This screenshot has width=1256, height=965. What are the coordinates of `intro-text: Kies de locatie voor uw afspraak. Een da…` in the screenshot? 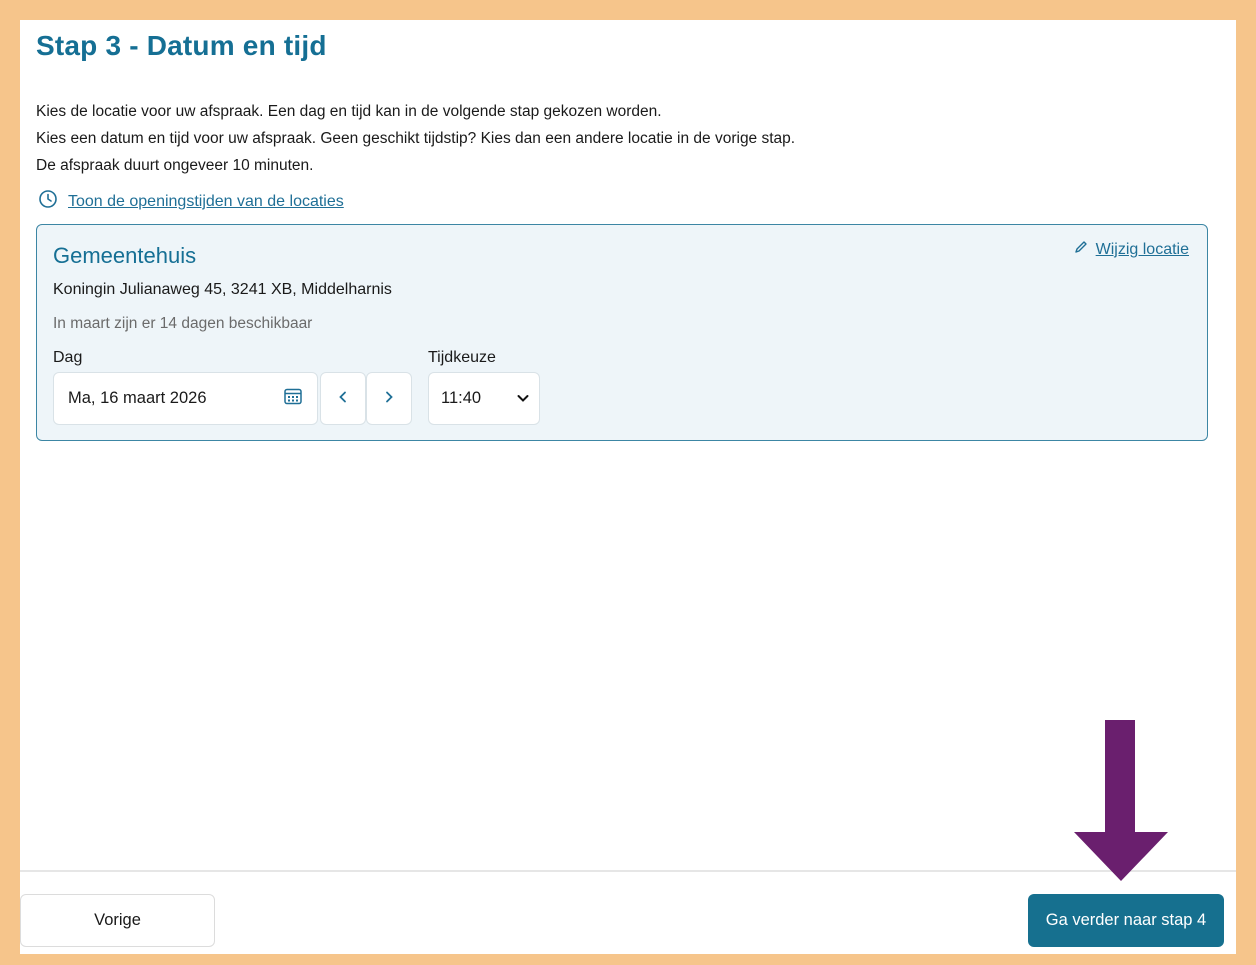 It's located at (415, 138).